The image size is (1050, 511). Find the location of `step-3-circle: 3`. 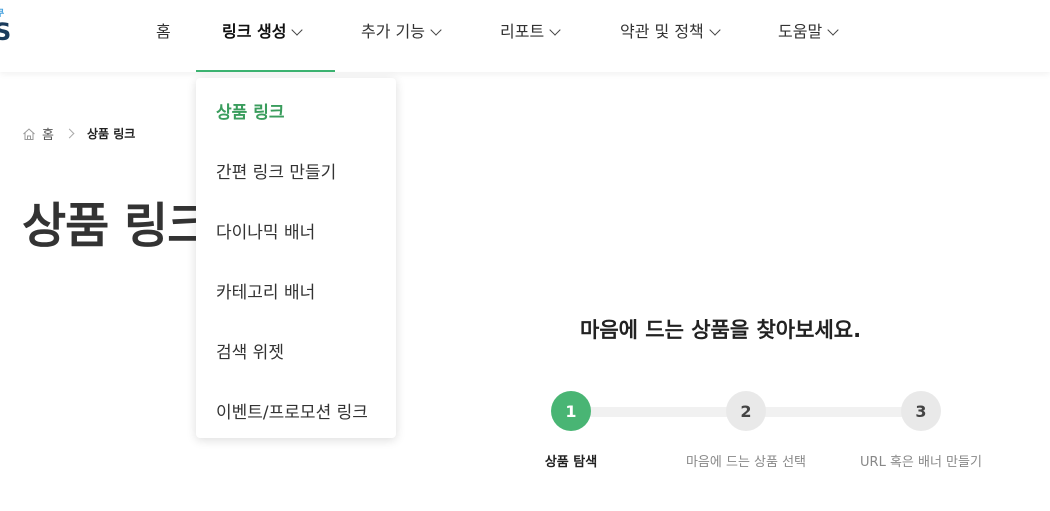

step-3-circle: 3 is located at coordinates (921, 411).